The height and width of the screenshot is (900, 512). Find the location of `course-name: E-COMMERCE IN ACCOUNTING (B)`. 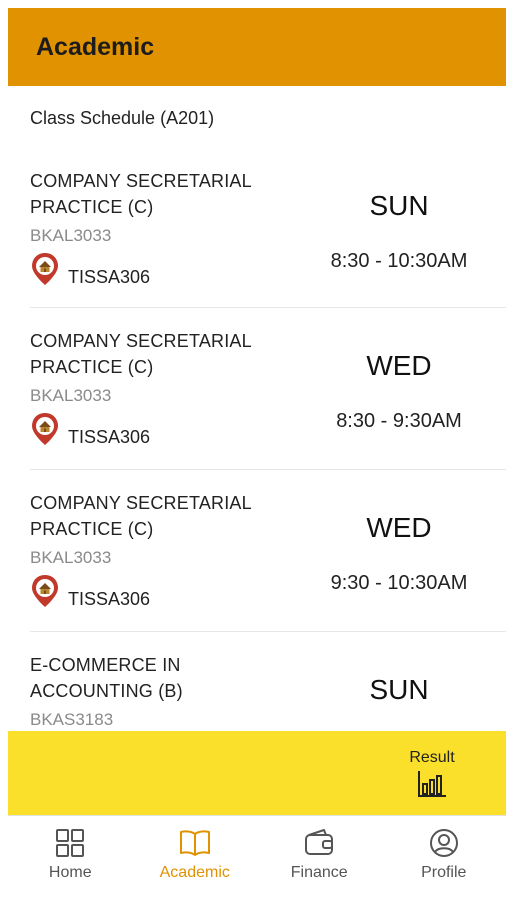

course-name: E-COMMERCE IN ACCOUNTING (B) is located at coordinates (106, 678).